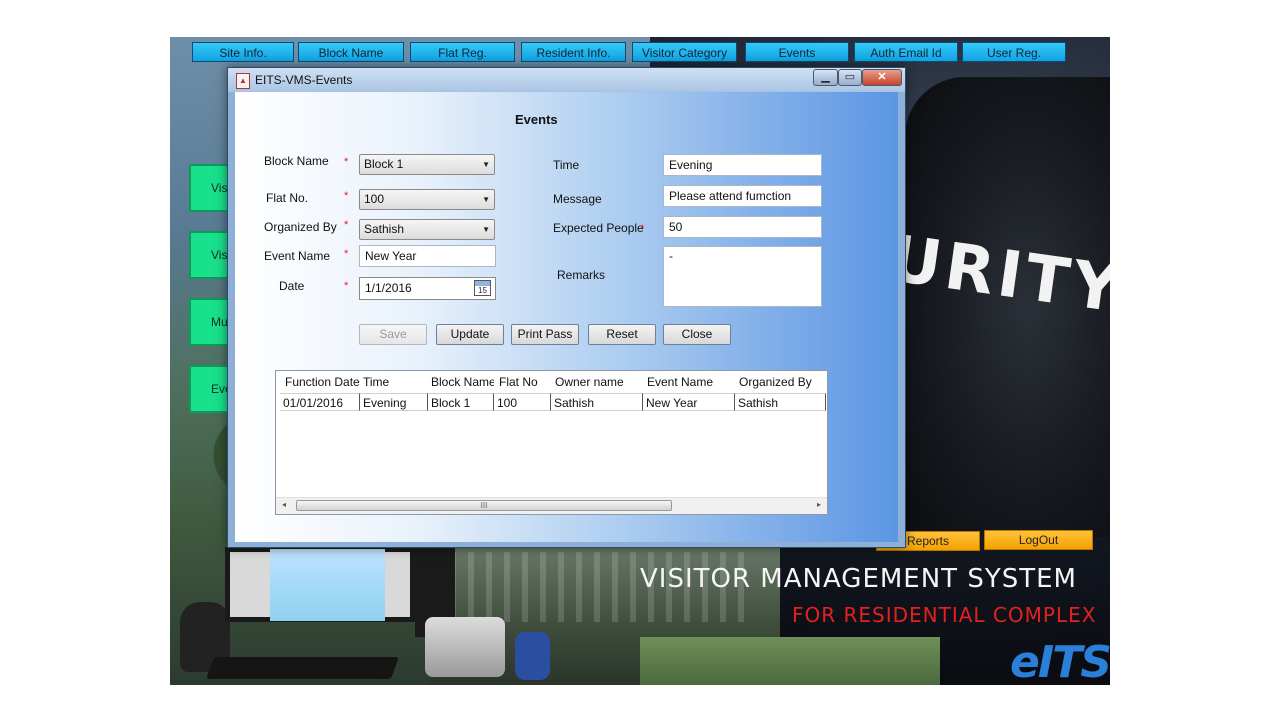  Describe the element at coordinates (427, 288) in the screenshot. I see `date-picker: 1/1/2016 15` at that location.